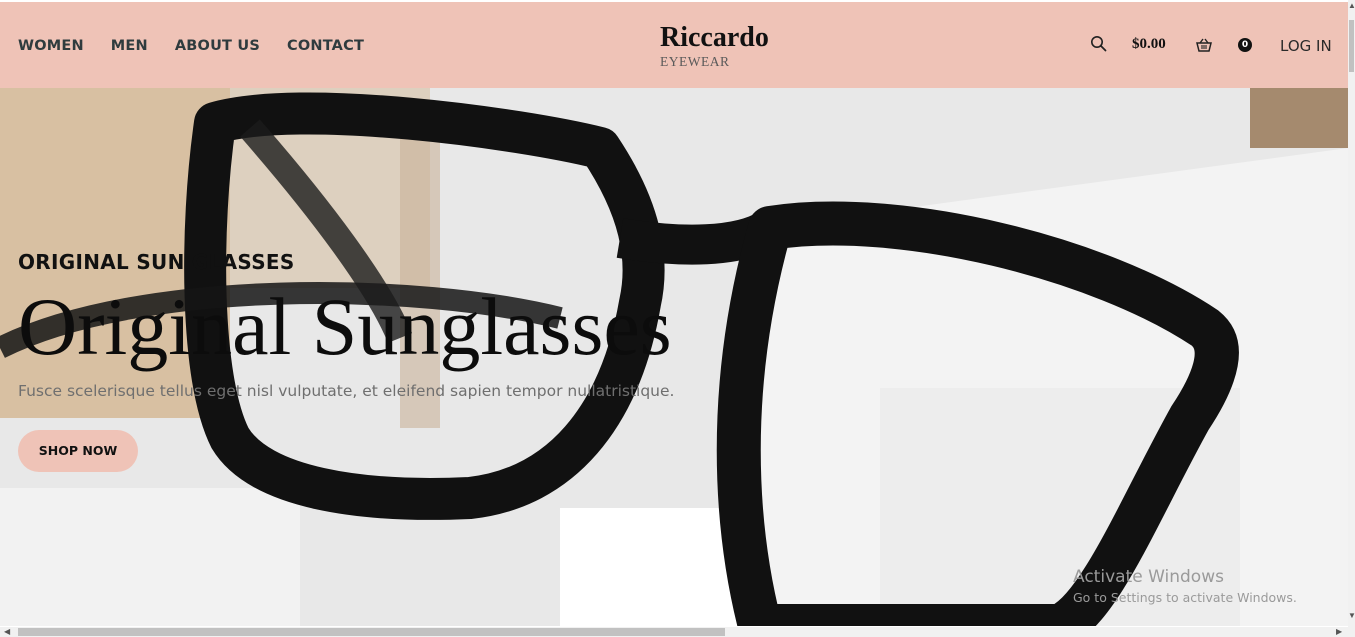  I want to click on login-link: LOG IN, so click(1306, 49).